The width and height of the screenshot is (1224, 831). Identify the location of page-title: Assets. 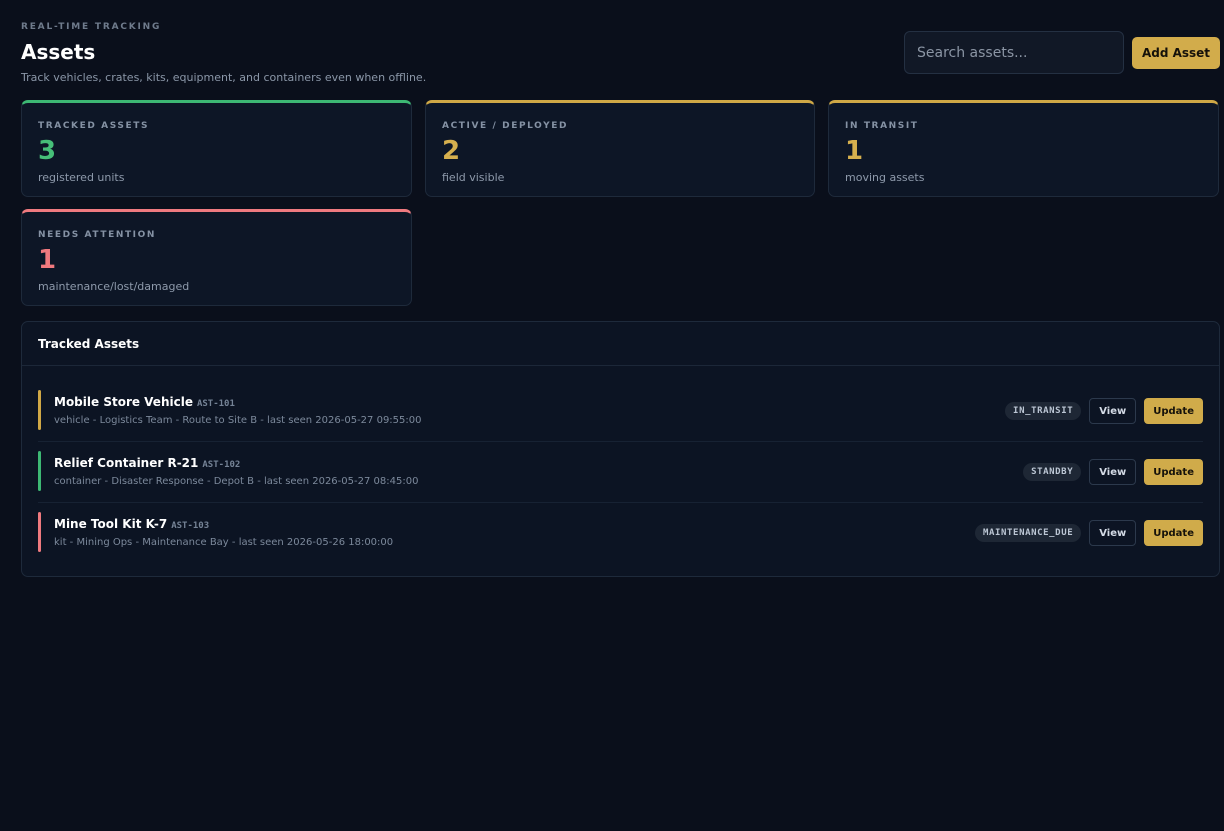
(58, 52).